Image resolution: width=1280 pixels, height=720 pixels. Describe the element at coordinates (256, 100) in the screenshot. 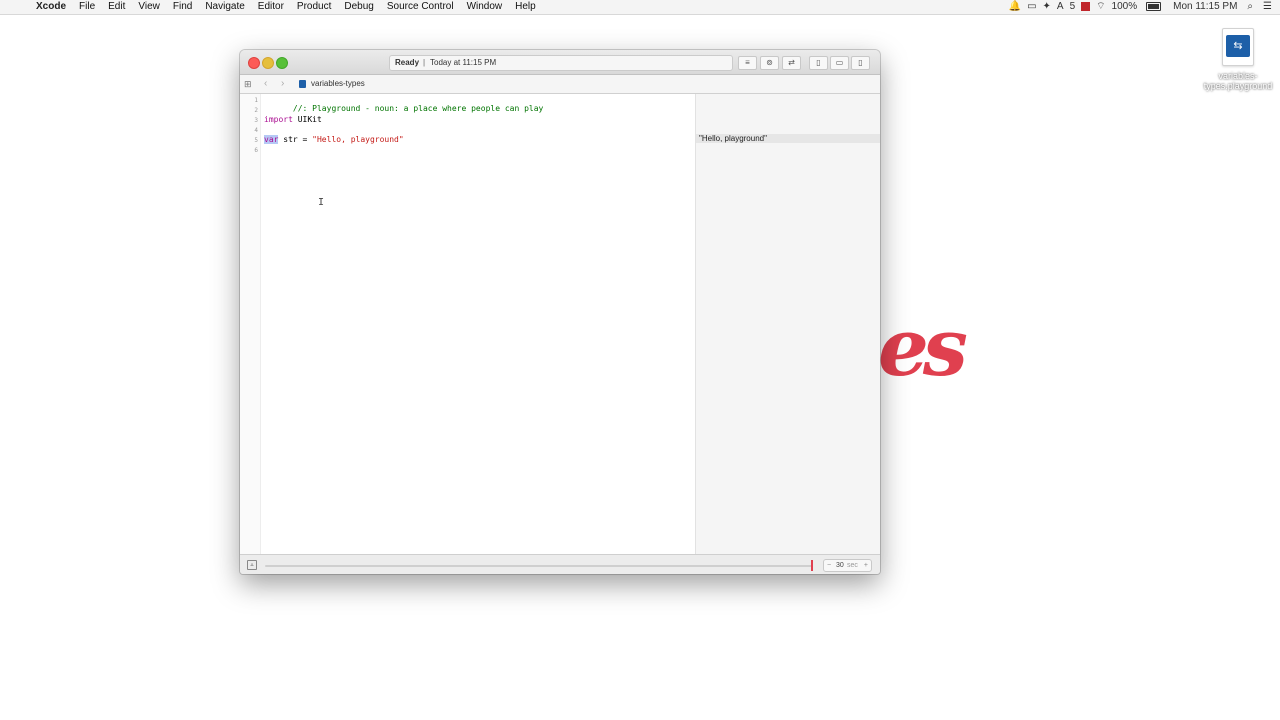

I see `line-number: 1` at that location.